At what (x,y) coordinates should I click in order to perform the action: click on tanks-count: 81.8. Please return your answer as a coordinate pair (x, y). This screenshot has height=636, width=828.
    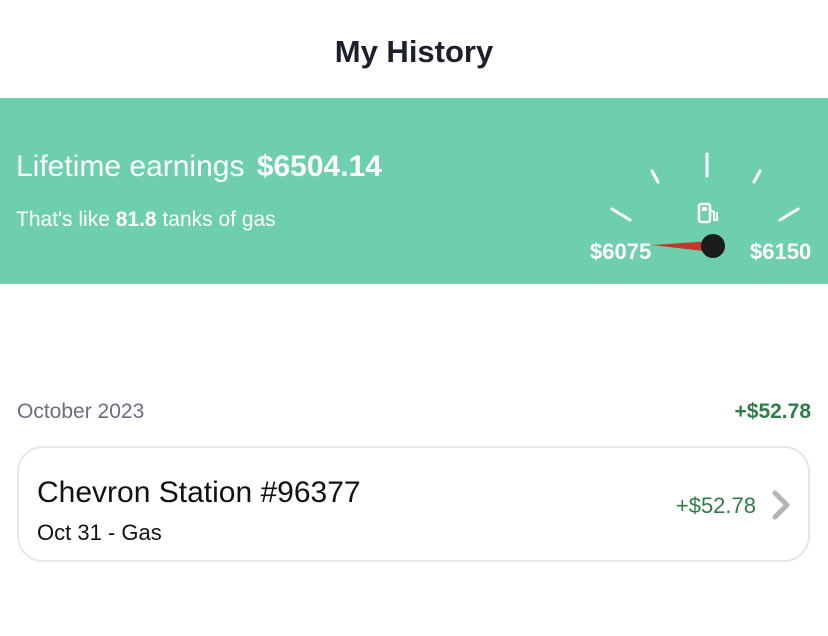
    Looking at the image, I should click on (136, 219).